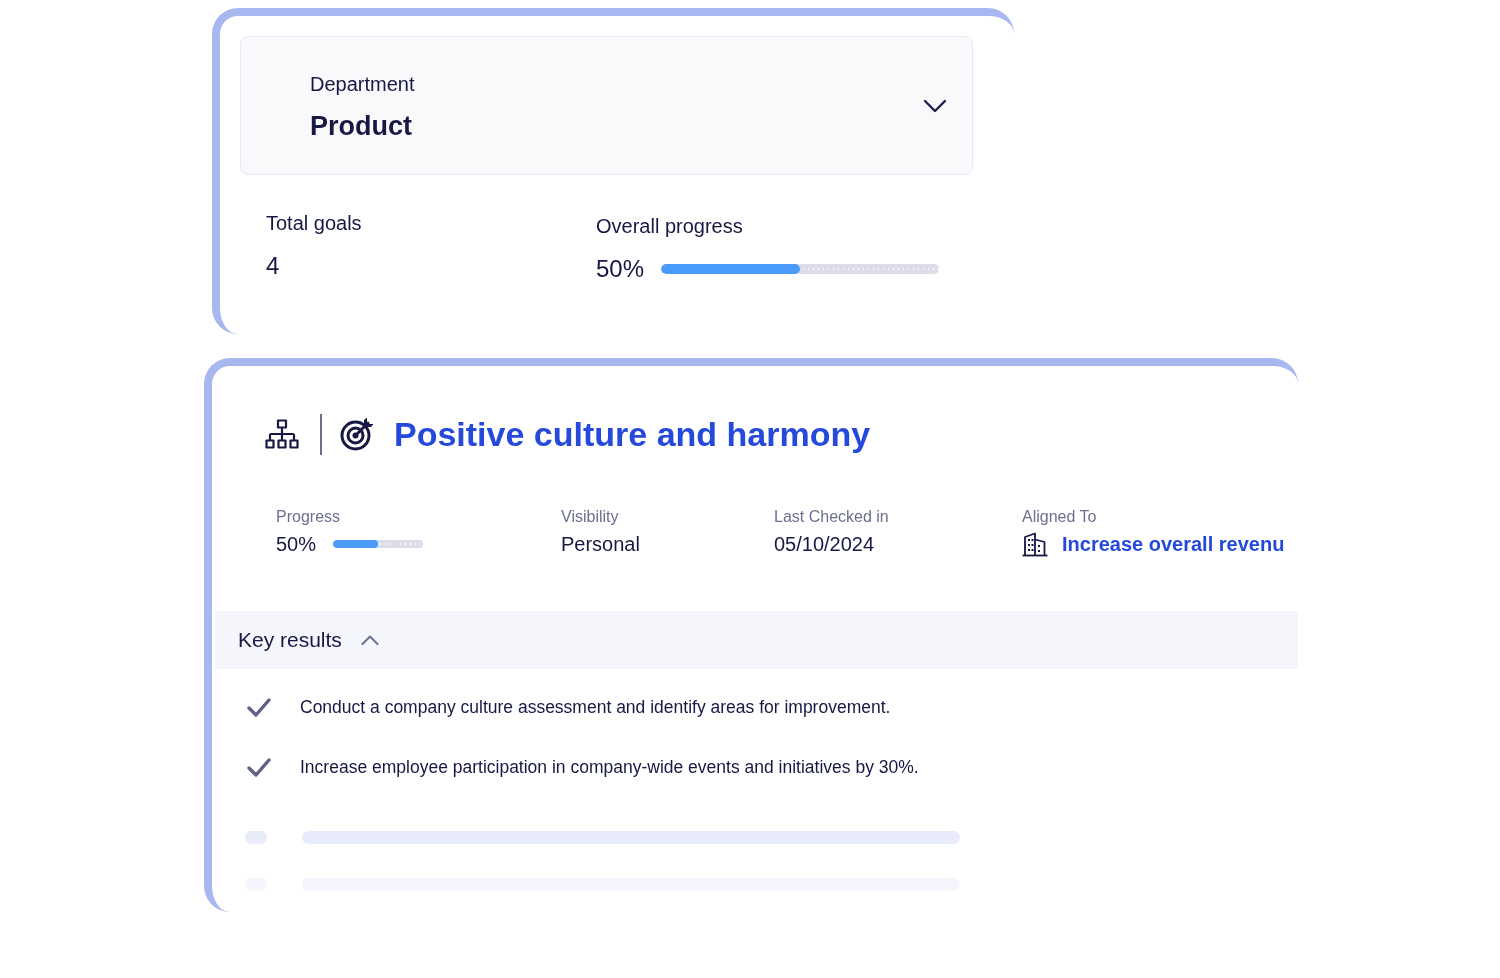 The width and height of the screenshot is (1500, 978). Describe the element at coordinates (756, 640) in the screenshot. I see `key-results-header: Key results` at that location.